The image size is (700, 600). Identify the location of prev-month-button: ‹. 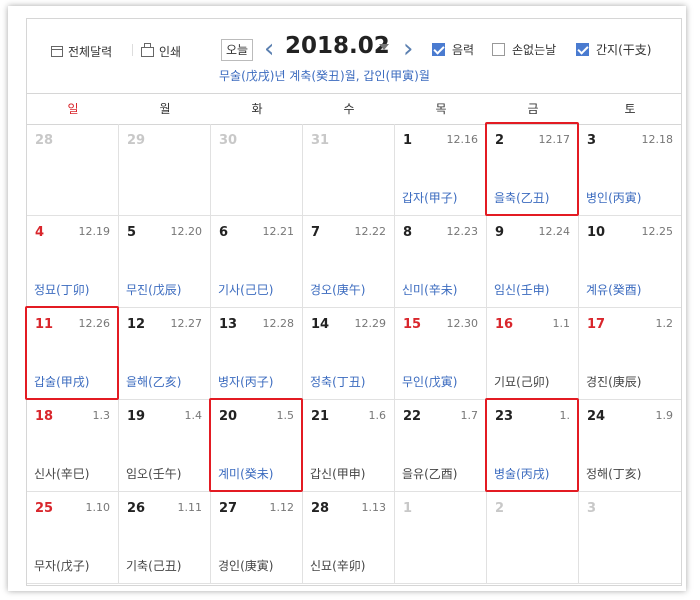
(269, 49).